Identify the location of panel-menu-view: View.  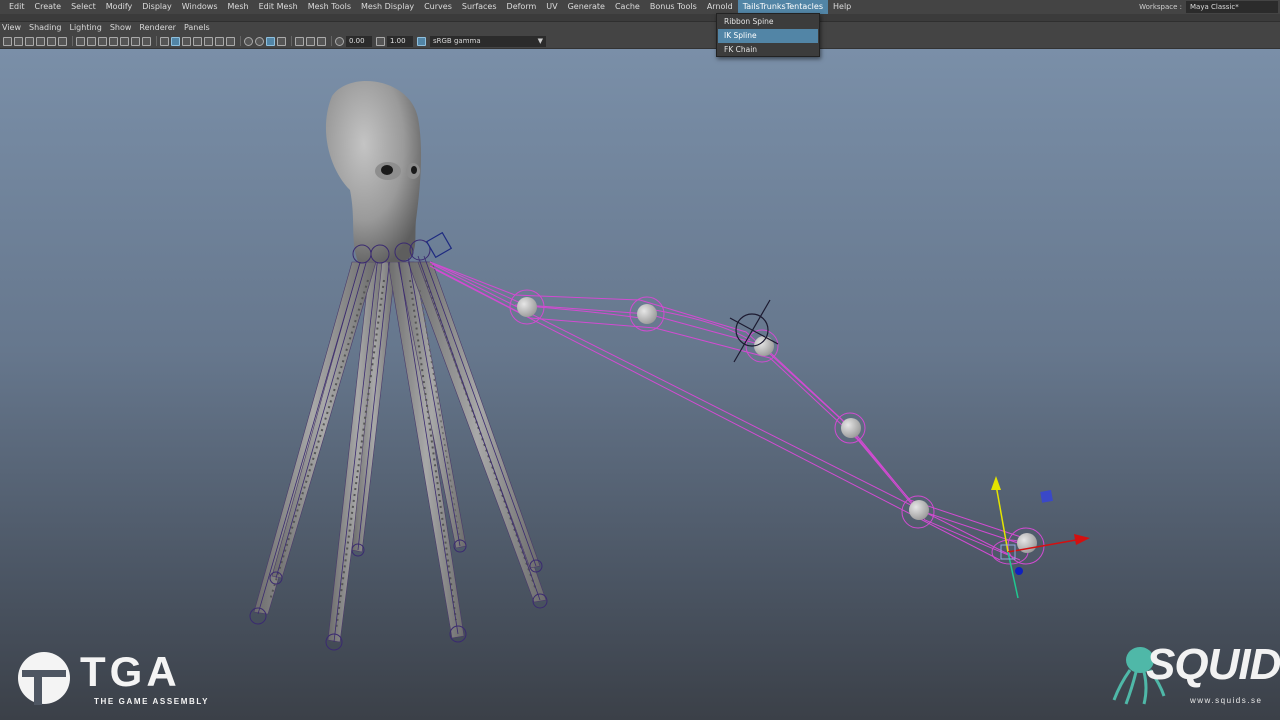
(12, 28).